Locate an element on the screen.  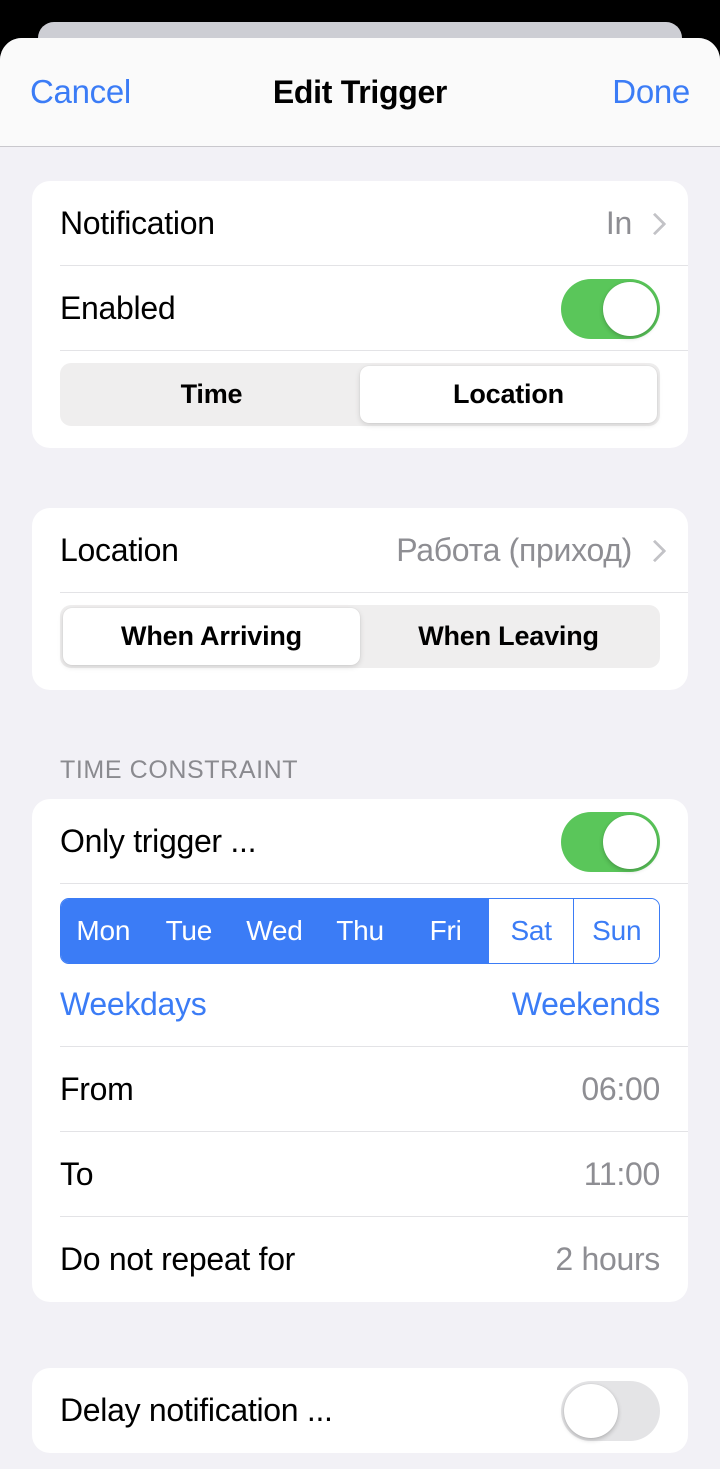
trigger-type-segmented-control: Time Location is located at coordinates (360, 394).